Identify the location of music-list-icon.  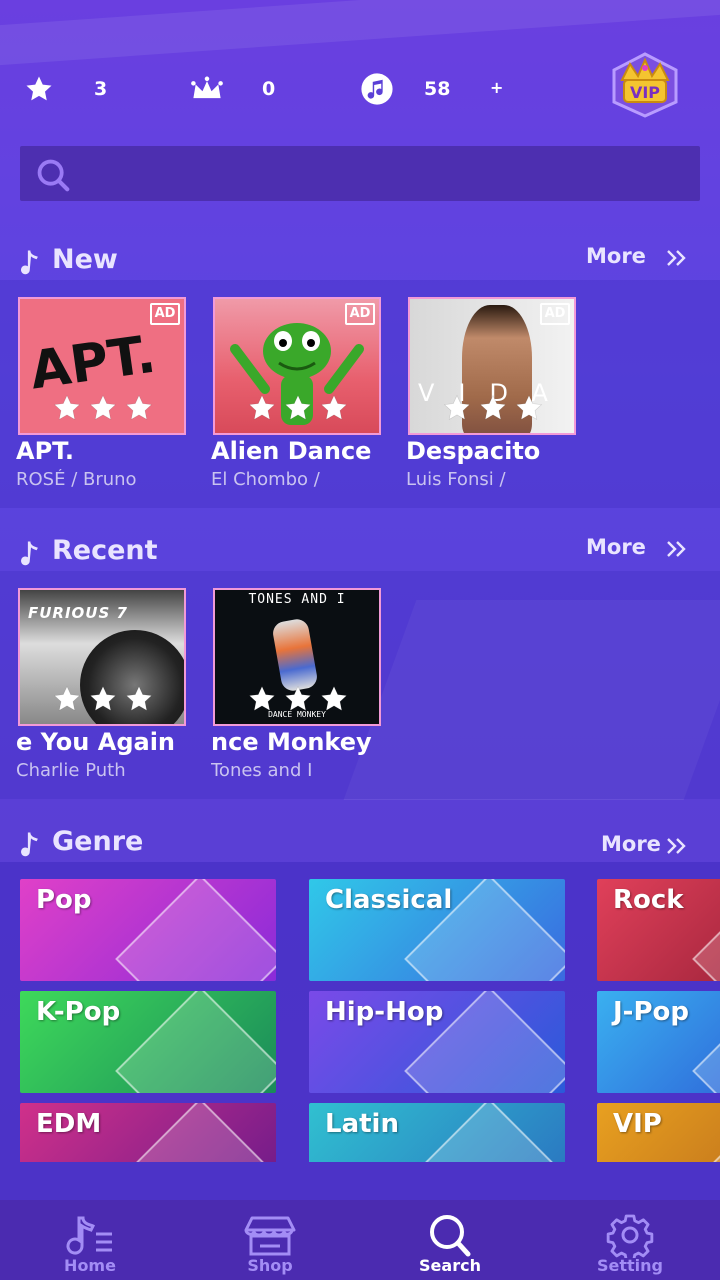
(89, 1235).